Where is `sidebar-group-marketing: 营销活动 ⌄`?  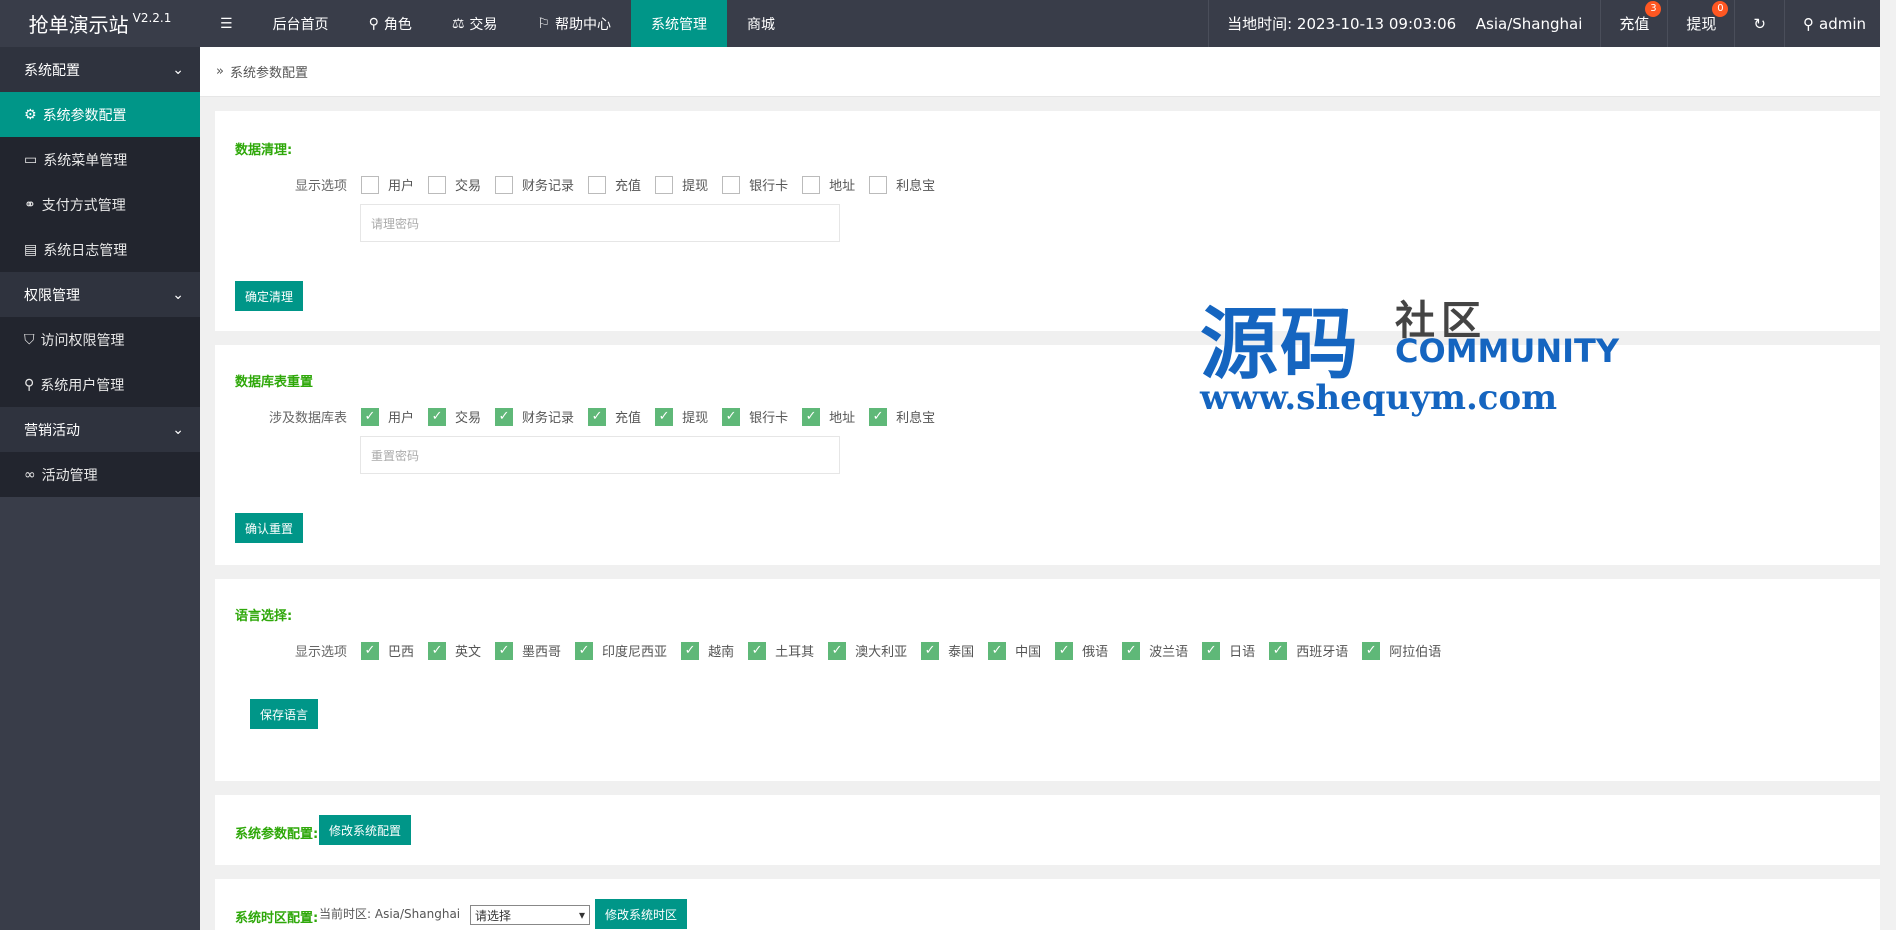 sidebar-group-marketing: 营销活动 ⌄ is located at coordinates (100, 429).